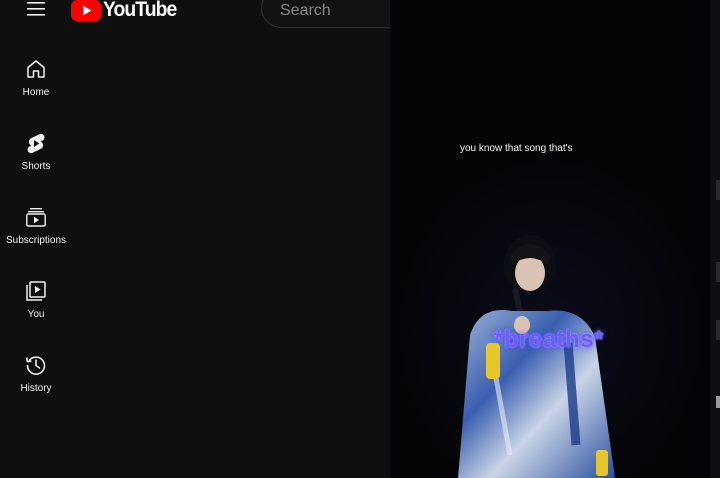  I want to click on sidebar-item-subscriptions: Subscriptions, so click(36, 235).